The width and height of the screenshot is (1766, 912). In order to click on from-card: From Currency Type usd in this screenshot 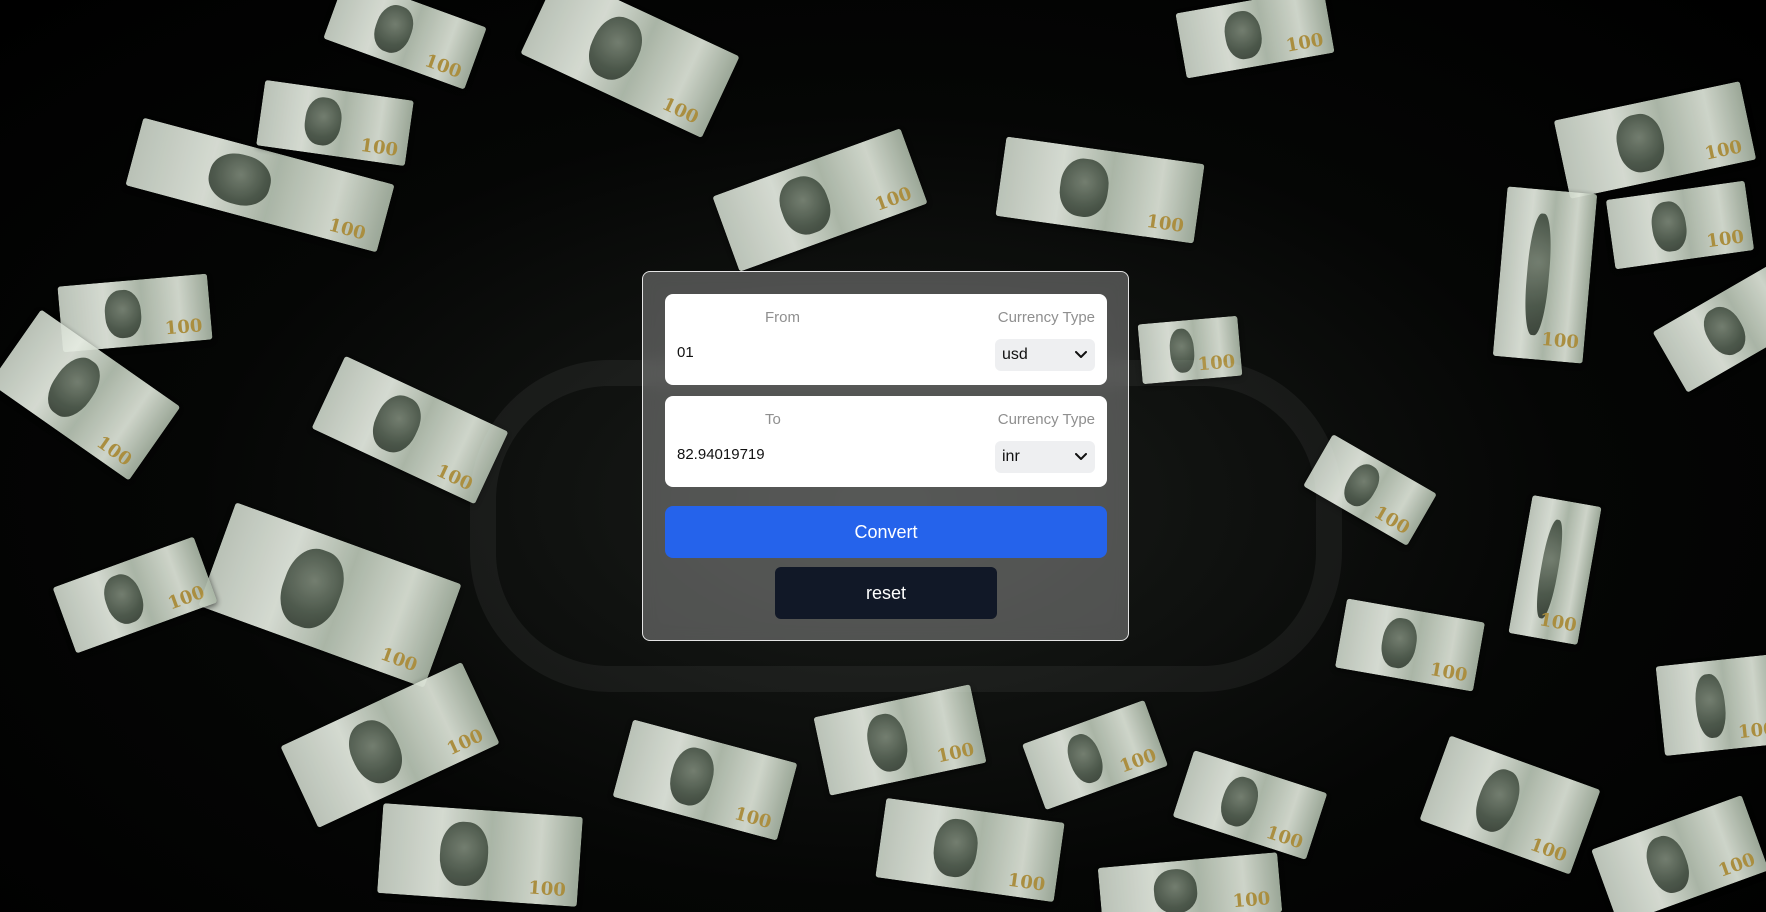, I will do `click(886, 339)`.